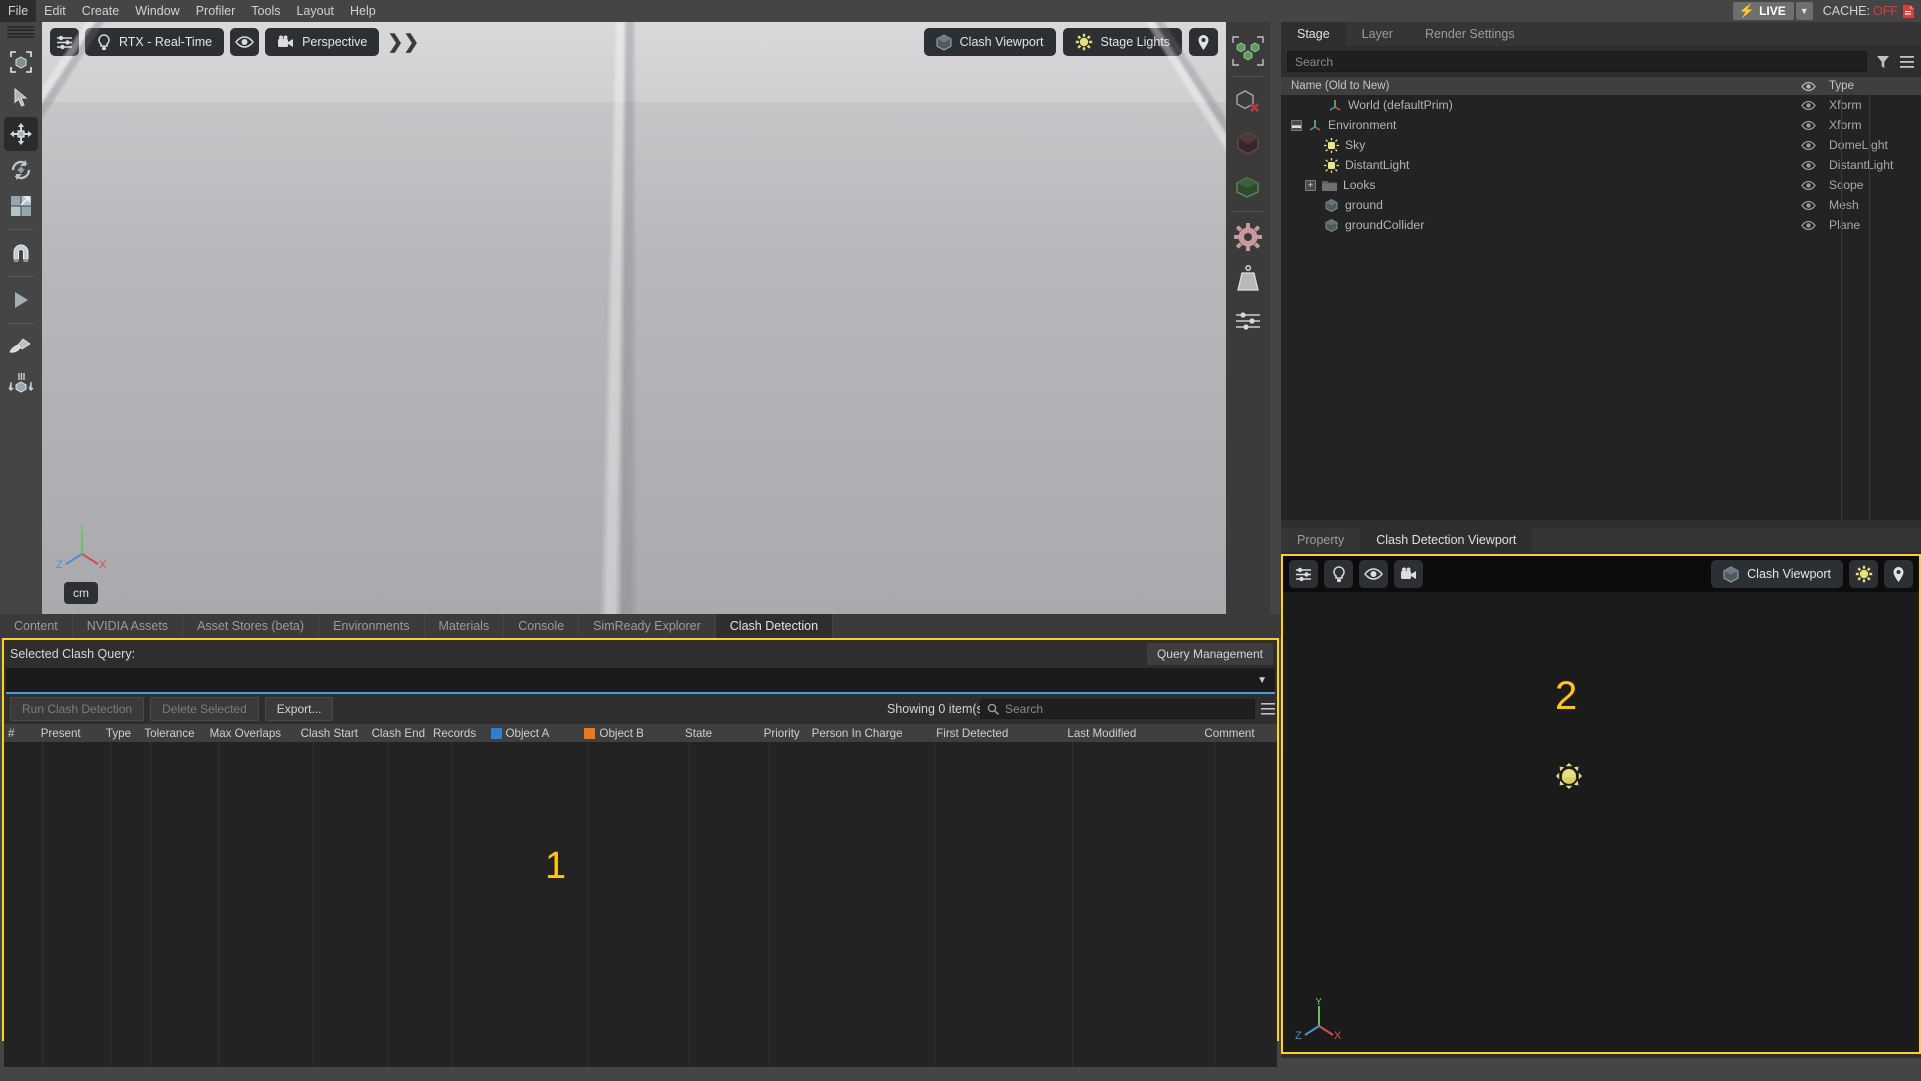  What do you see at coordinates (322, 42) in the screenshot?
I see `camera-selector: Perspective` at bounding box center [322, 42].